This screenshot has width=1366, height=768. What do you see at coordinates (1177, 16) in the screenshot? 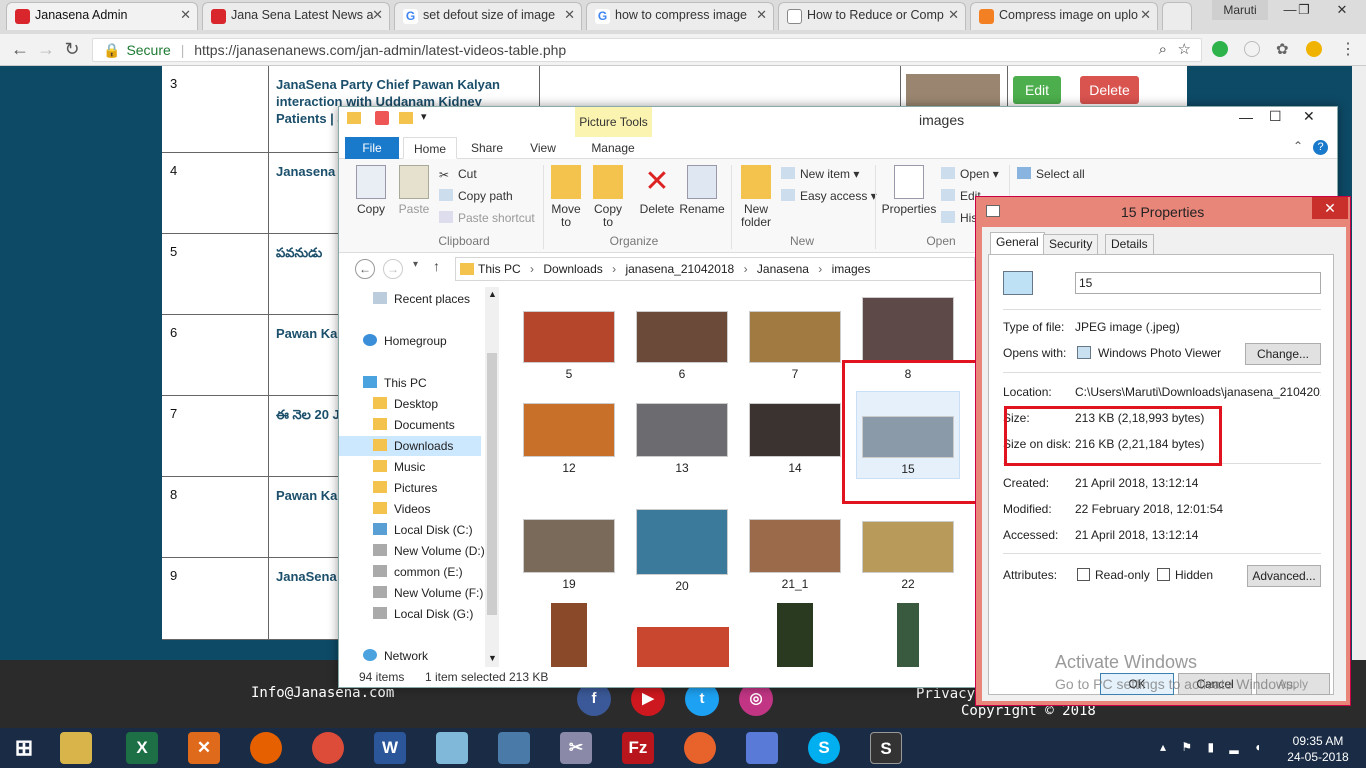
I see `new-tab-button` at bounding box center [1177, 16].